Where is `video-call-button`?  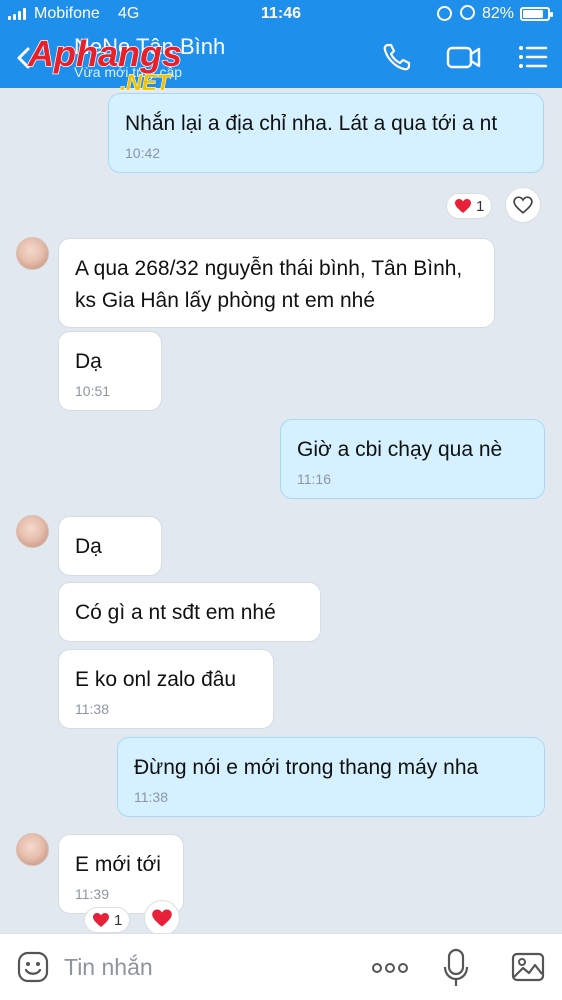
video-call-button is located at coordinates (463, 57).